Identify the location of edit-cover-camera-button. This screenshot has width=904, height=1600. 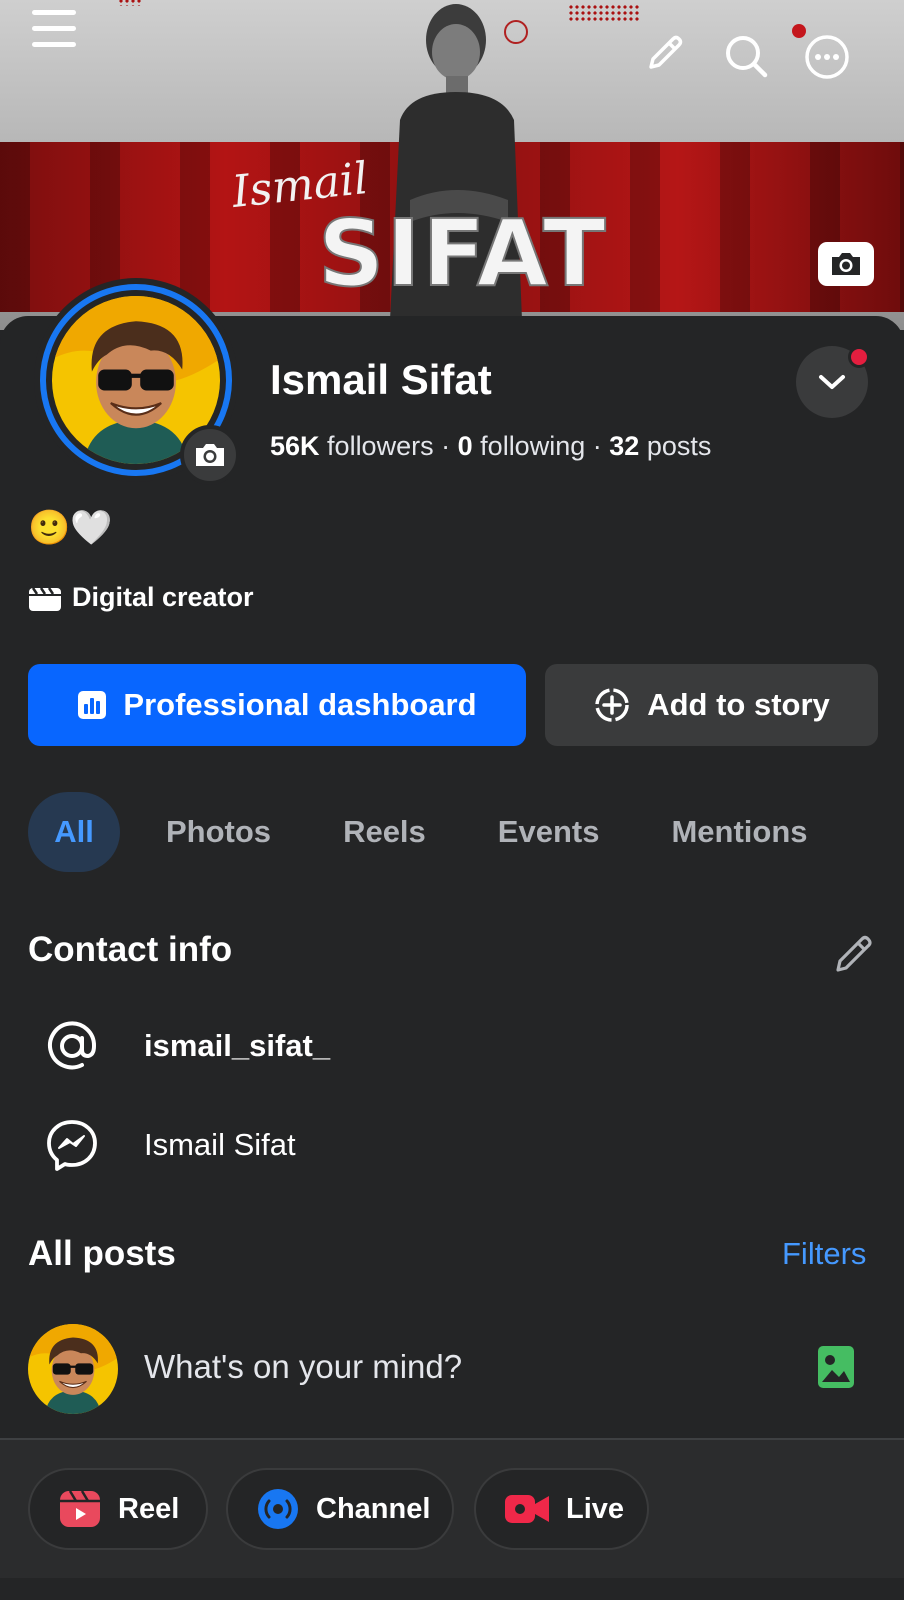
(846, 264).